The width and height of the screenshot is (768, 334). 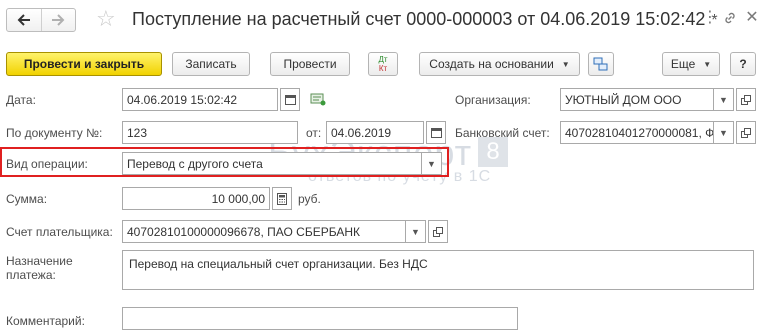 I want to click on more-vertical-icon: ⋮, so click(x=710, y=18).